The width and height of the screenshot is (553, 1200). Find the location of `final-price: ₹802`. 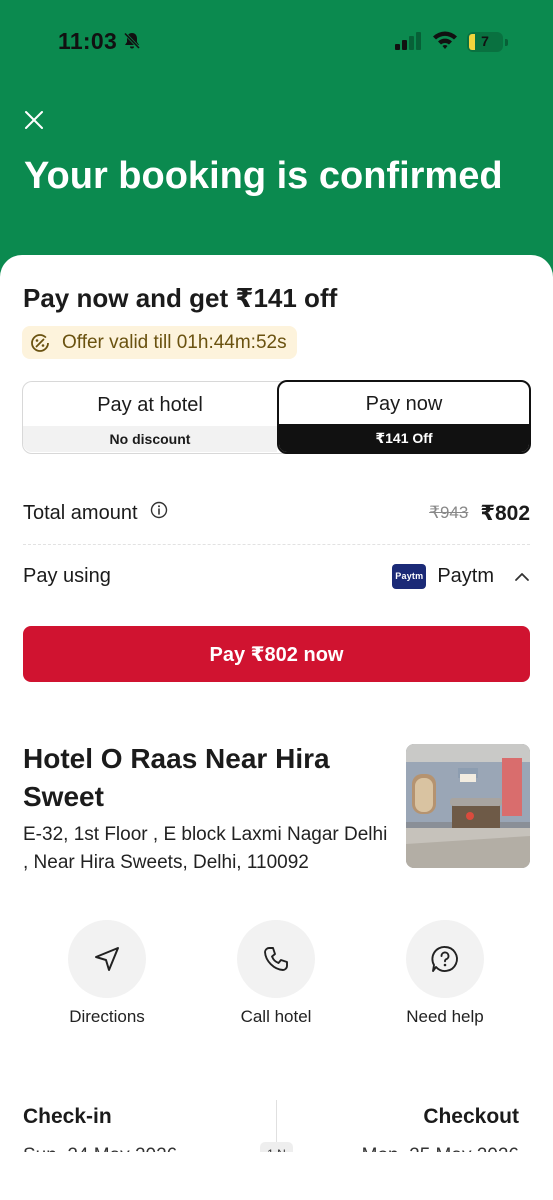

final-price: ₹802 is located at coordinates (505, 513).